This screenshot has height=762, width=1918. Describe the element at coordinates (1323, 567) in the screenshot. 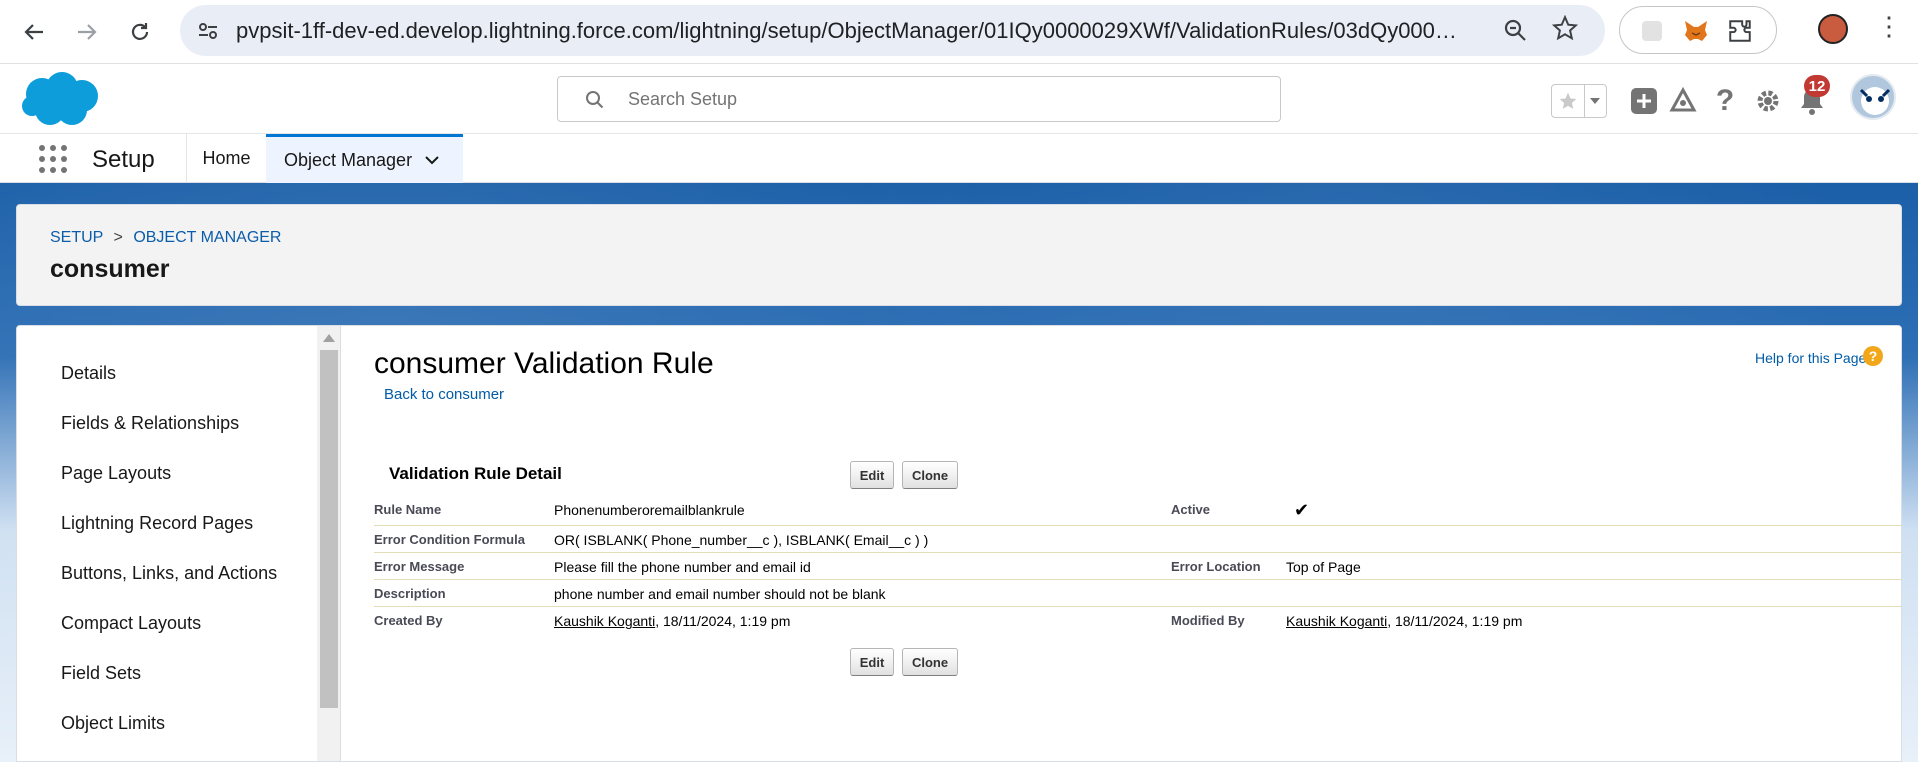

I see `error-location-value: Top of Page` at that location.